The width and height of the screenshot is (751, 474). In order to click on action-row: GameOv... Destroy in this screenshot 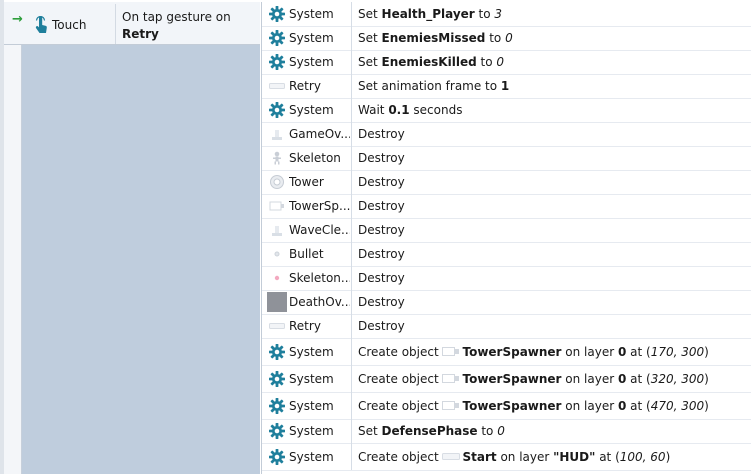, I will do `click(506, 134)`.